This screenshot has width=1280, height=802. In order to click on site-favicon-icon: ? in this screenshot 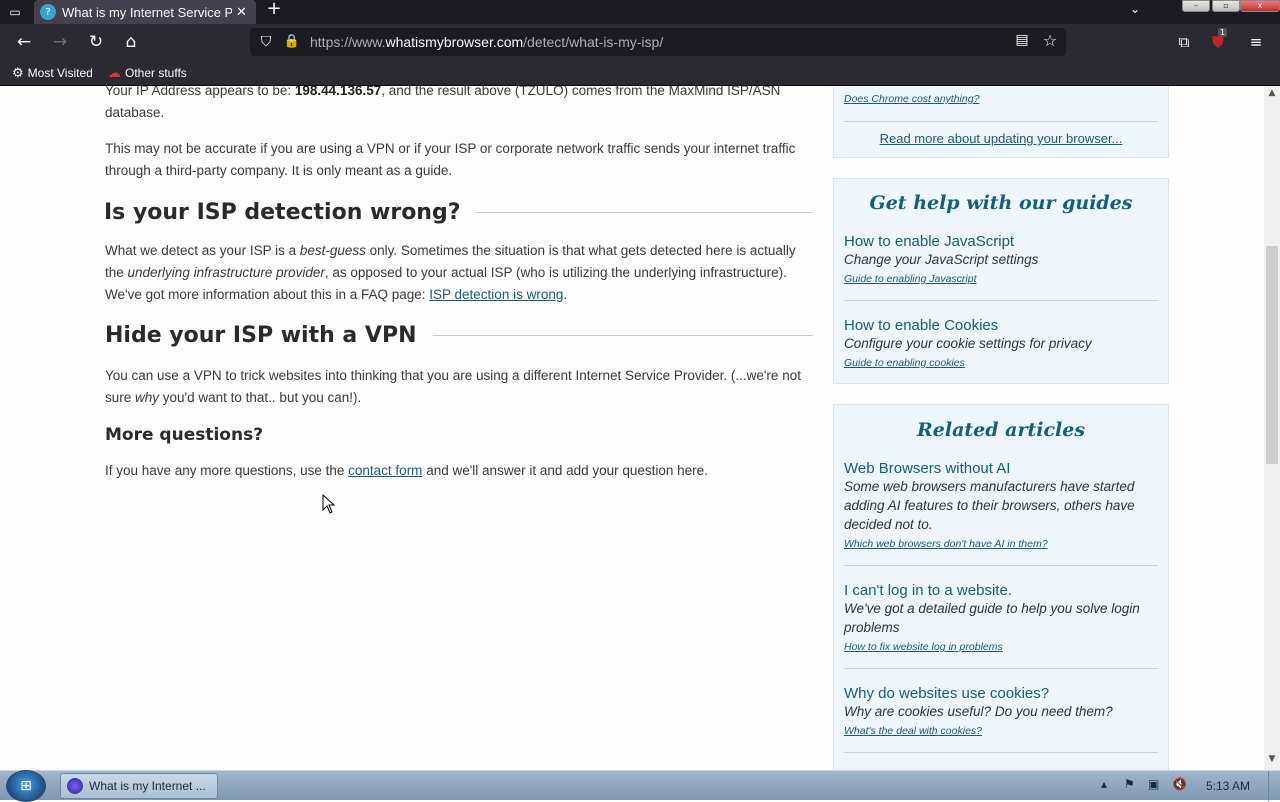, I will do `click(48, 12)`.